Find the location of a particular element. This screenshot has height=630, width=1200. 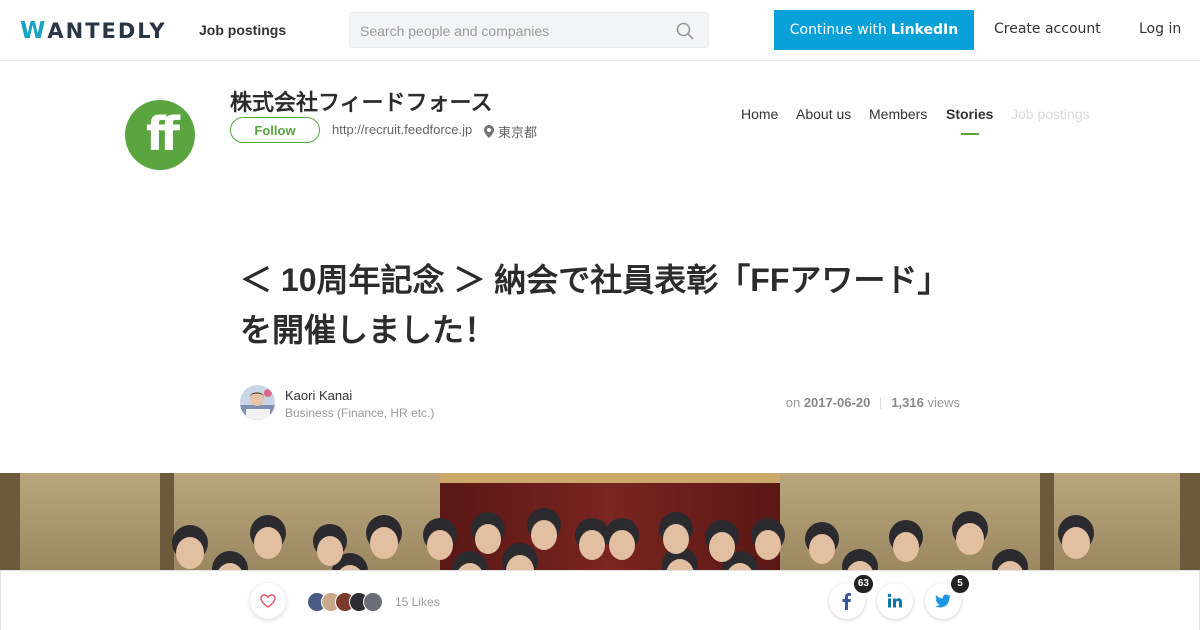

like-button is located at coordinates (268, 601).